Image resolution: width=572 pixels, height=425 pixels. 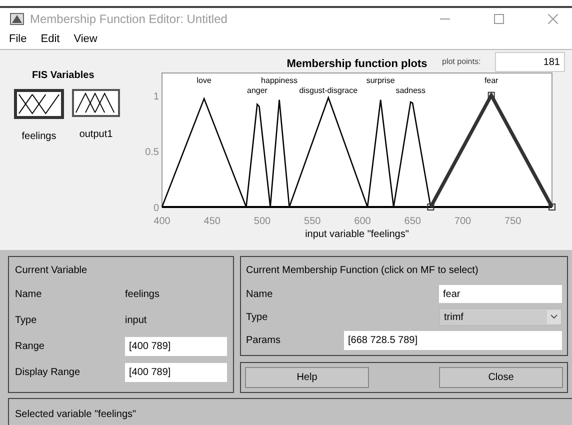 I want to click on x-tick-label: 650, so click(x=412, y=221).